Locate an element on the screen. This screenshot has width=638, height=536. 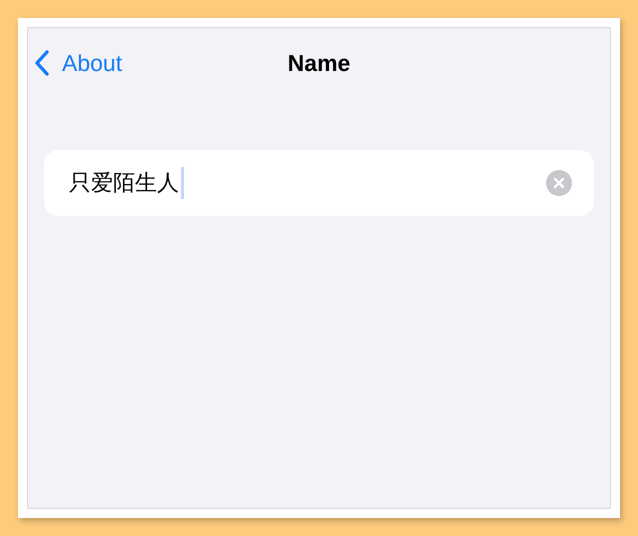
back-chevron-icon is located at coordinates (42, 63).